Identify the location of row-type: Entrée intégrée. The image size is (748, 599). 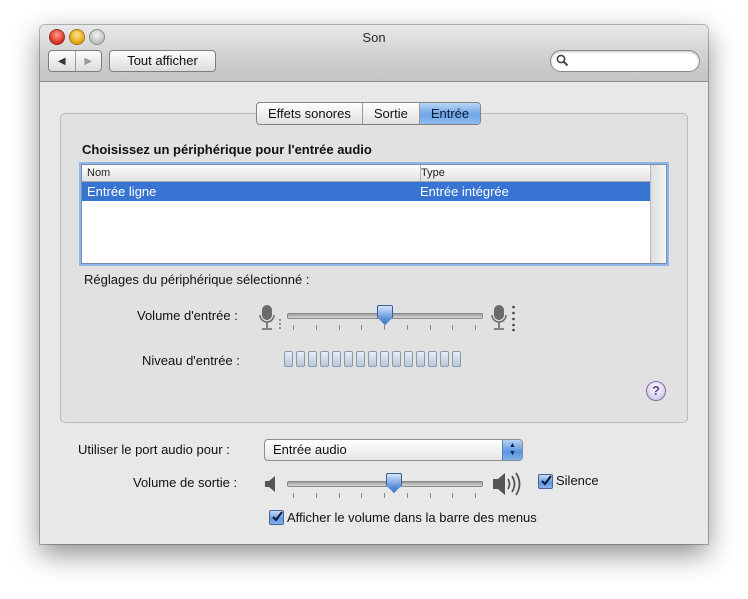
(464, 191).